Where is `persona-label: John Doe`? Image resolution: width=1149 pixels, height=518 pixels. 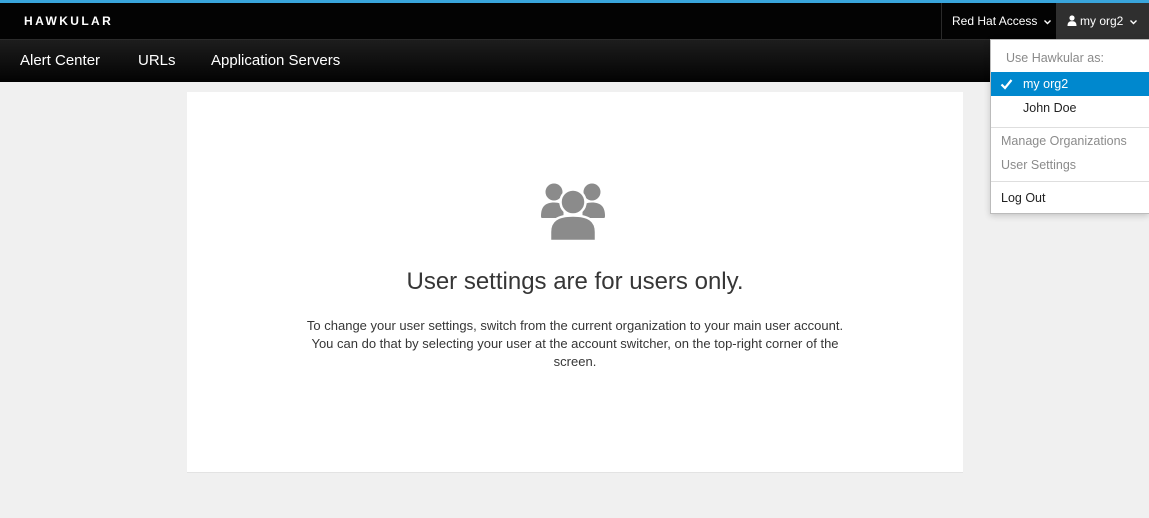
persona-label: John Doe is located at coordinates (1050, 108).